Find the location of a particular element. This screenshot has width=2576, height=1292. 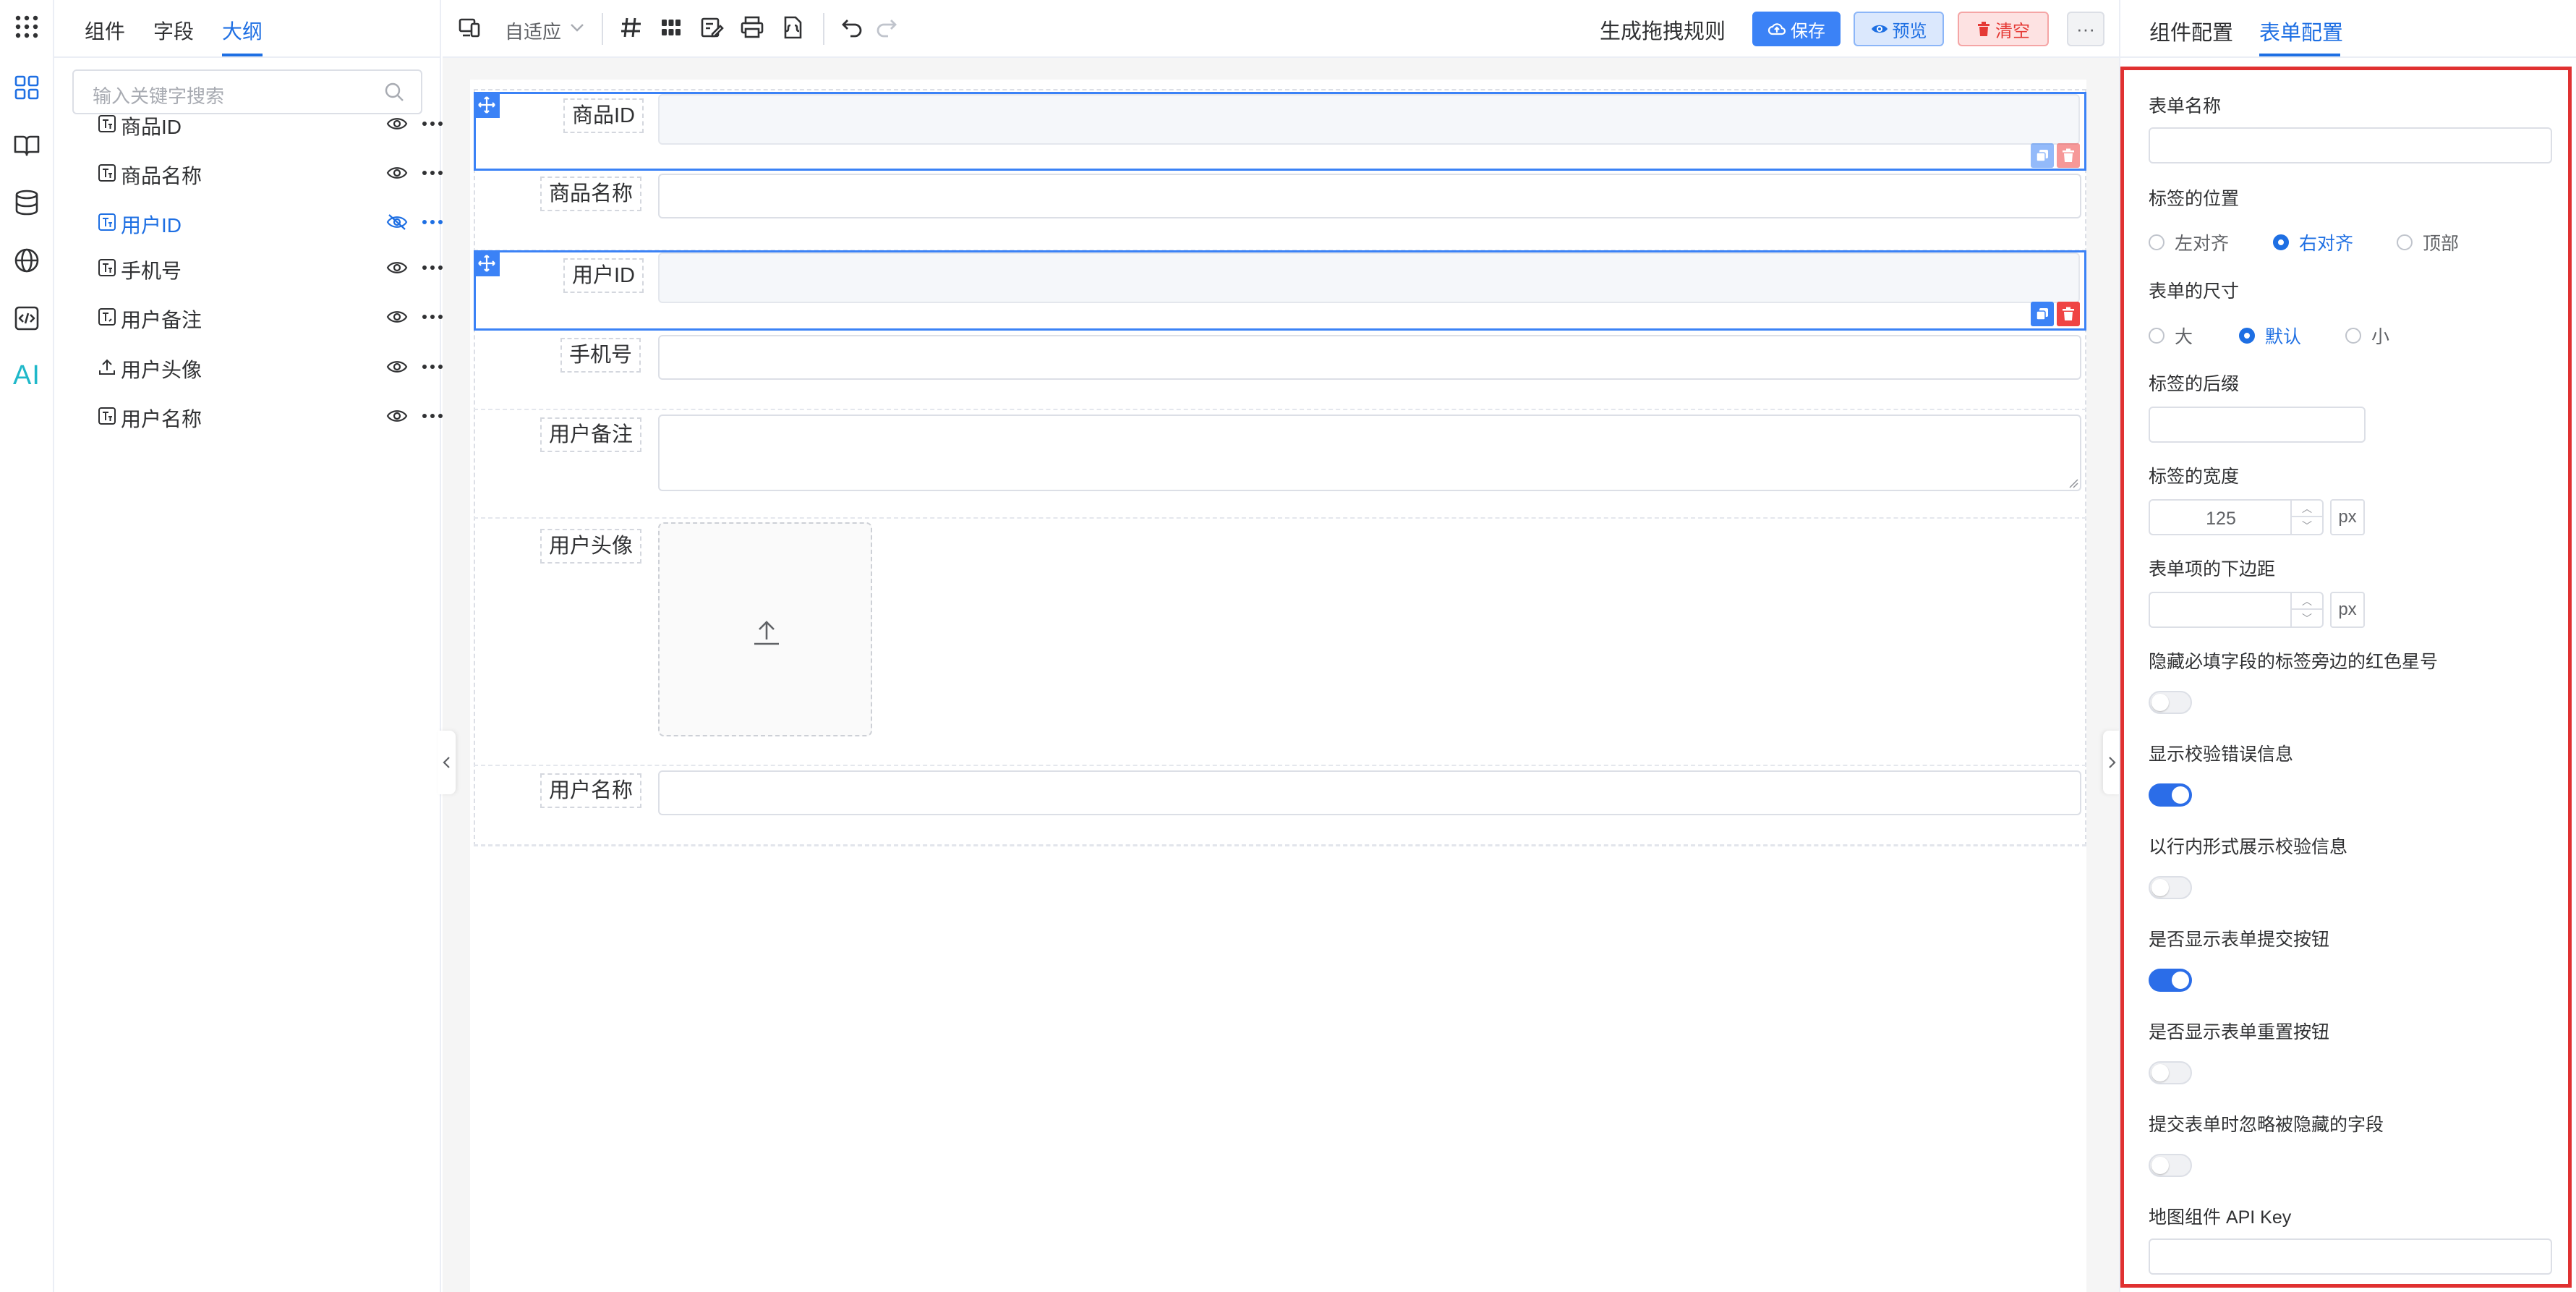

toolbar-divider is located at coordinates (823, 29).